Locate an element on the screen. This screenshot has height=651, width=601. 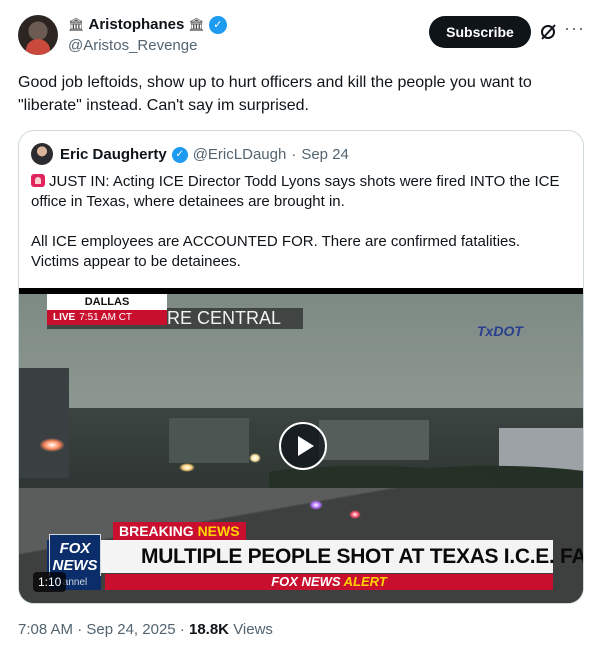
fox-logo-line1: FOX is located at coordinates (75, 548).